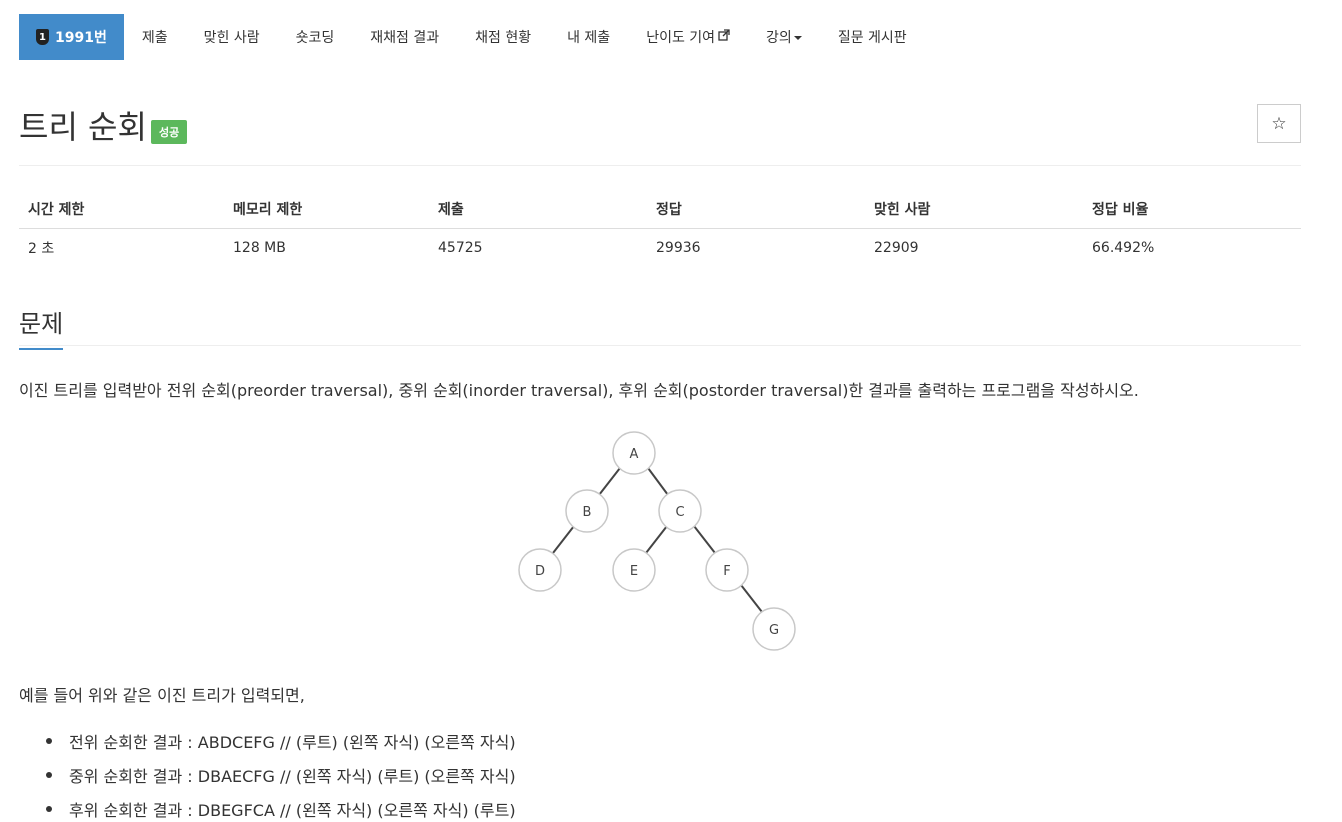 This screenshot has height=822, width=1342. I want to click on tab-difficulty-contribution-label: 난이도 기여, so click(681, 38).